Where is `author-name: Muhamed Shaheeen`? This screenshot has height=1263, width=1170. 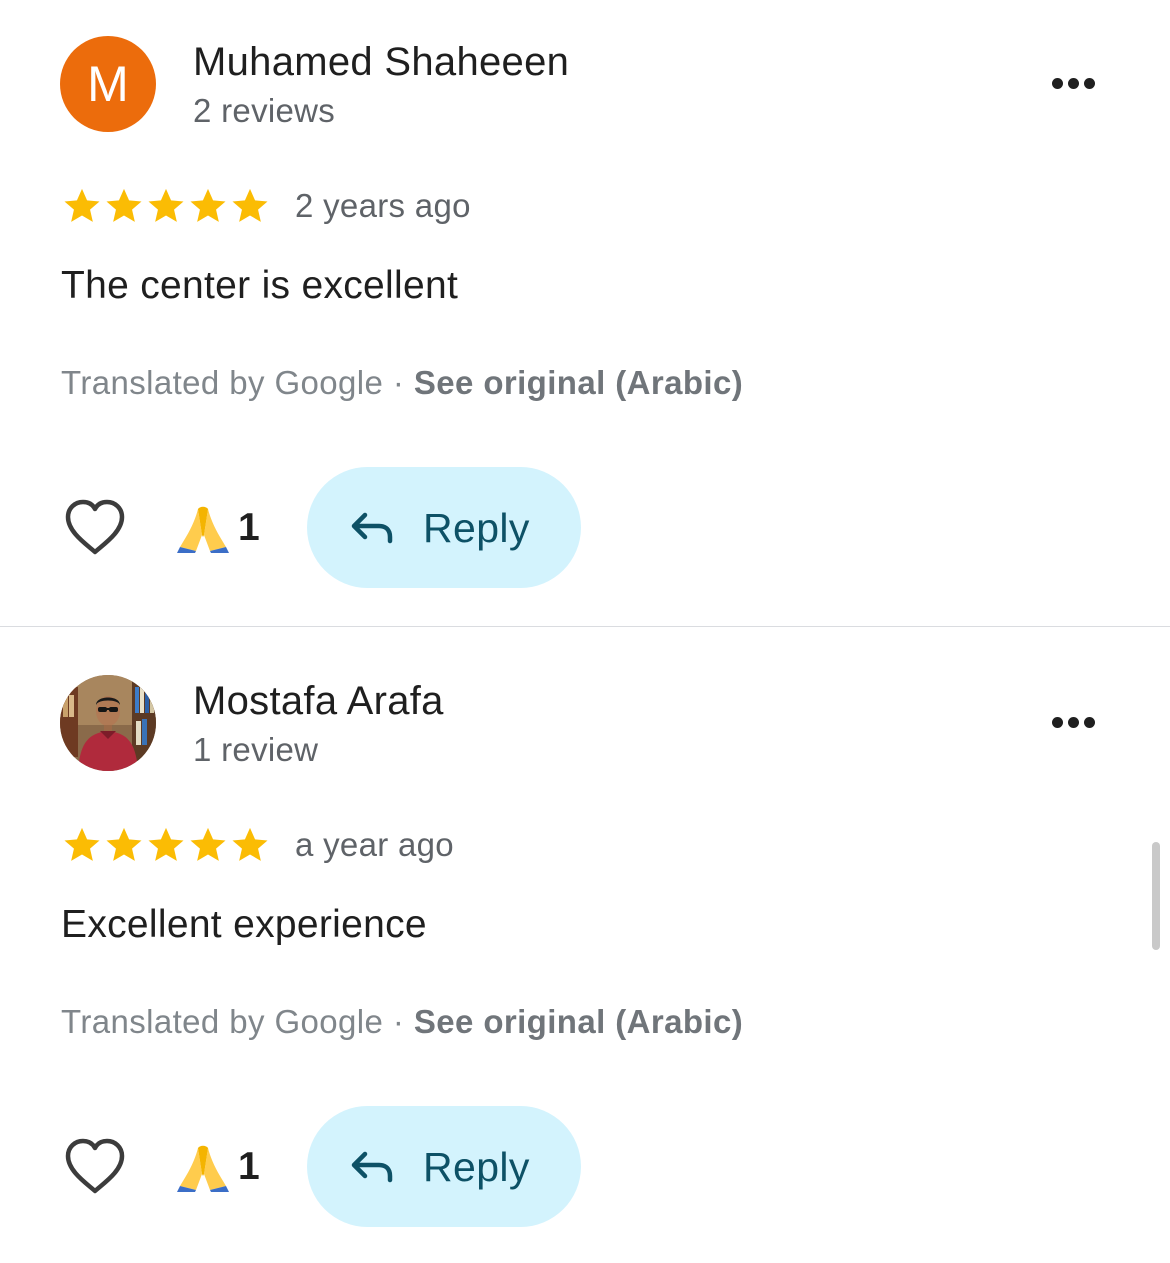
author-name: Muhamed Shaheeen is located at coordinates (381, 62).